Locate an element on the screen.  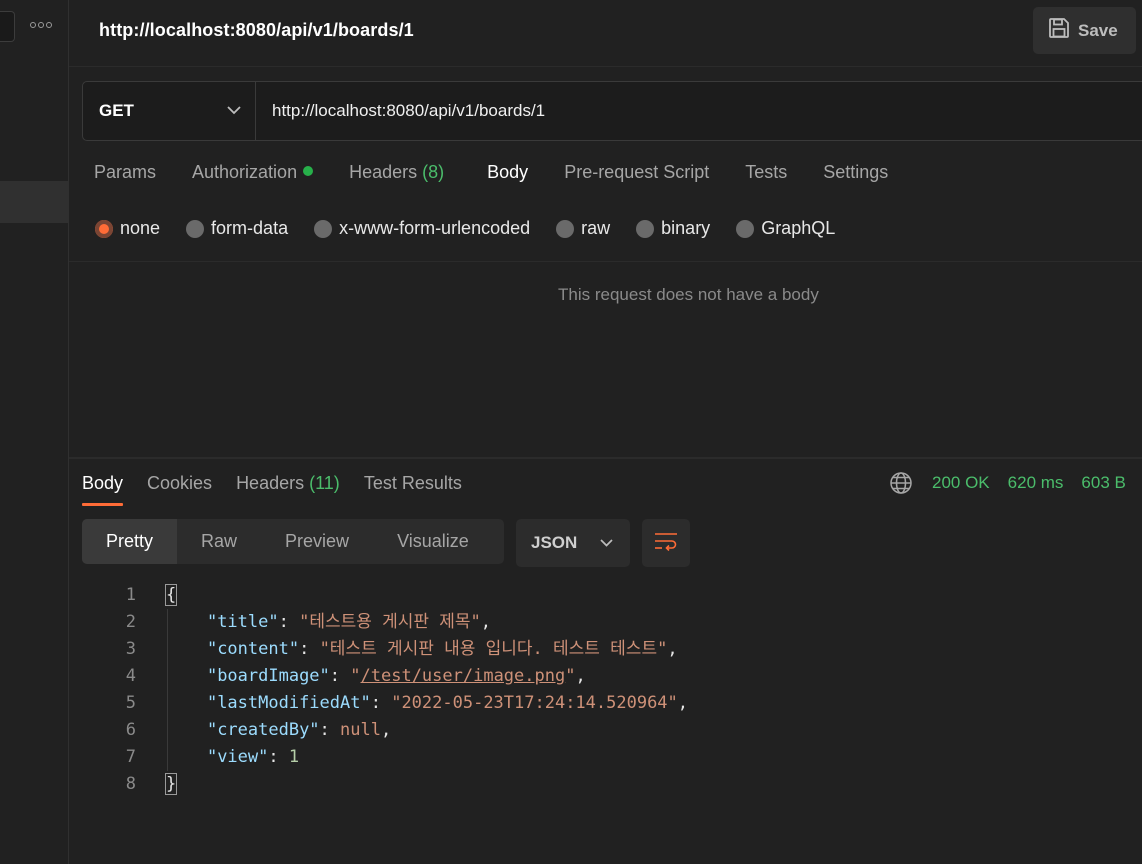
radio-none: none is located at coordinates (127, 228).